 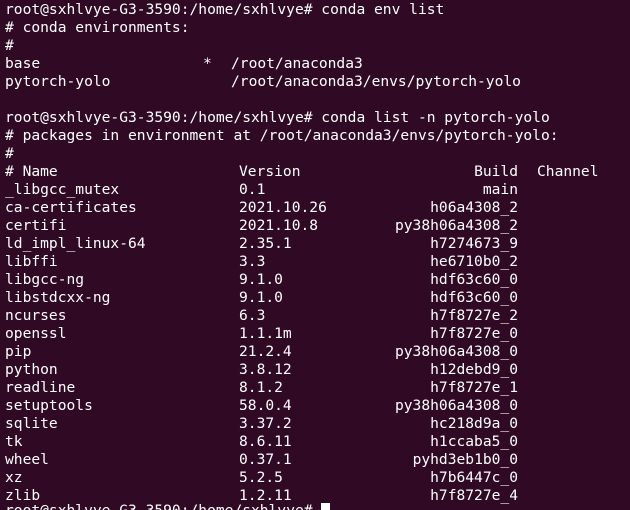 I want to click on package-row: tk 8.6.11 h1ccaba5_0, so click(x=317, y=442).